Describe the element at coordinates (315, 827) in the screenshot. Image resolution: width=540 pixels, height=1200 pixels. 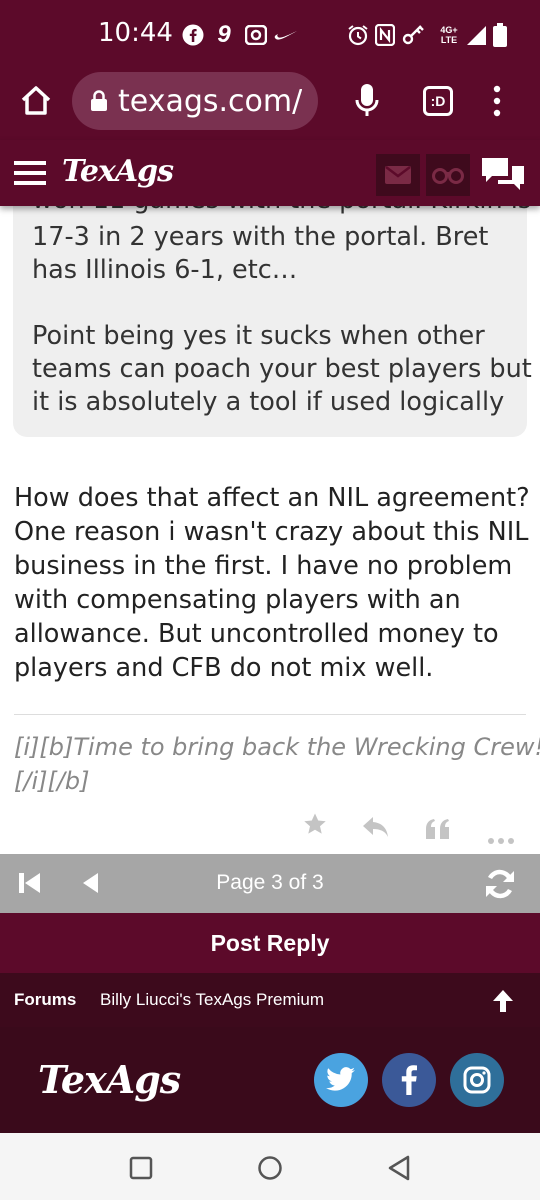
I see `star-icon` at that location.